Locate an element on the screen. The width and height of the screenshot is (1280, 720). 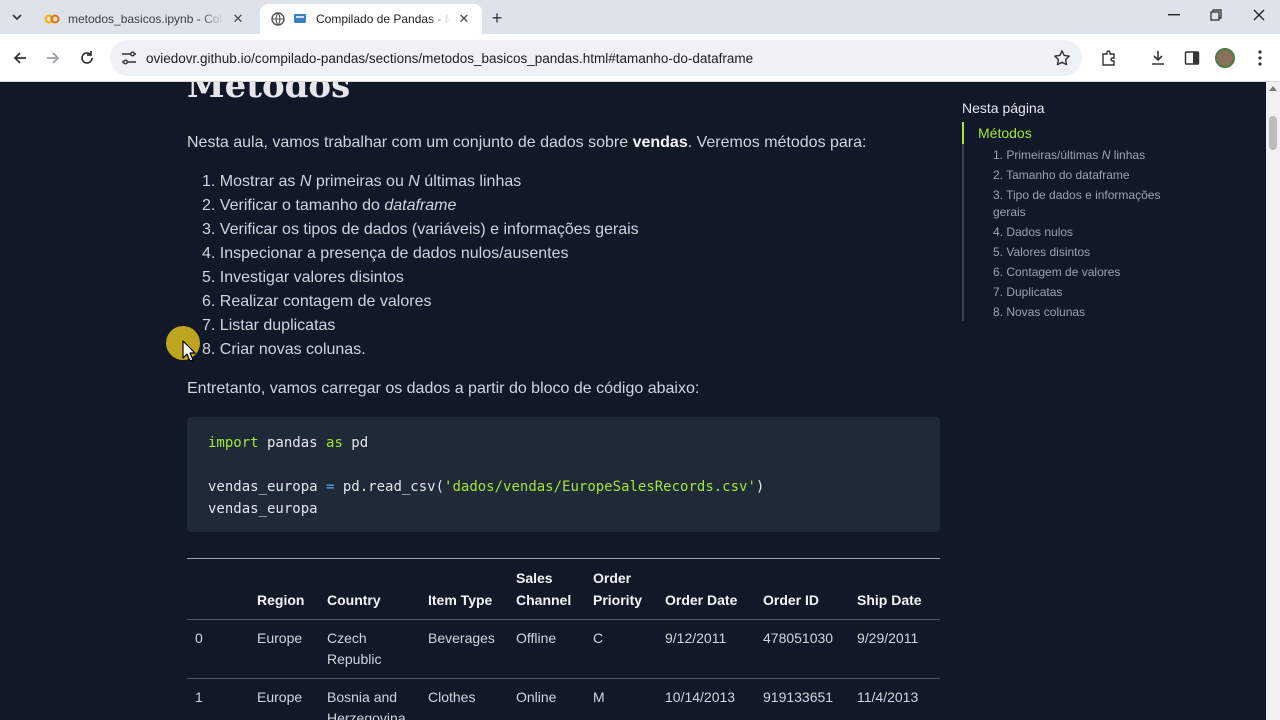
table-cell: 478051030 is located at coordinates (798, 638).